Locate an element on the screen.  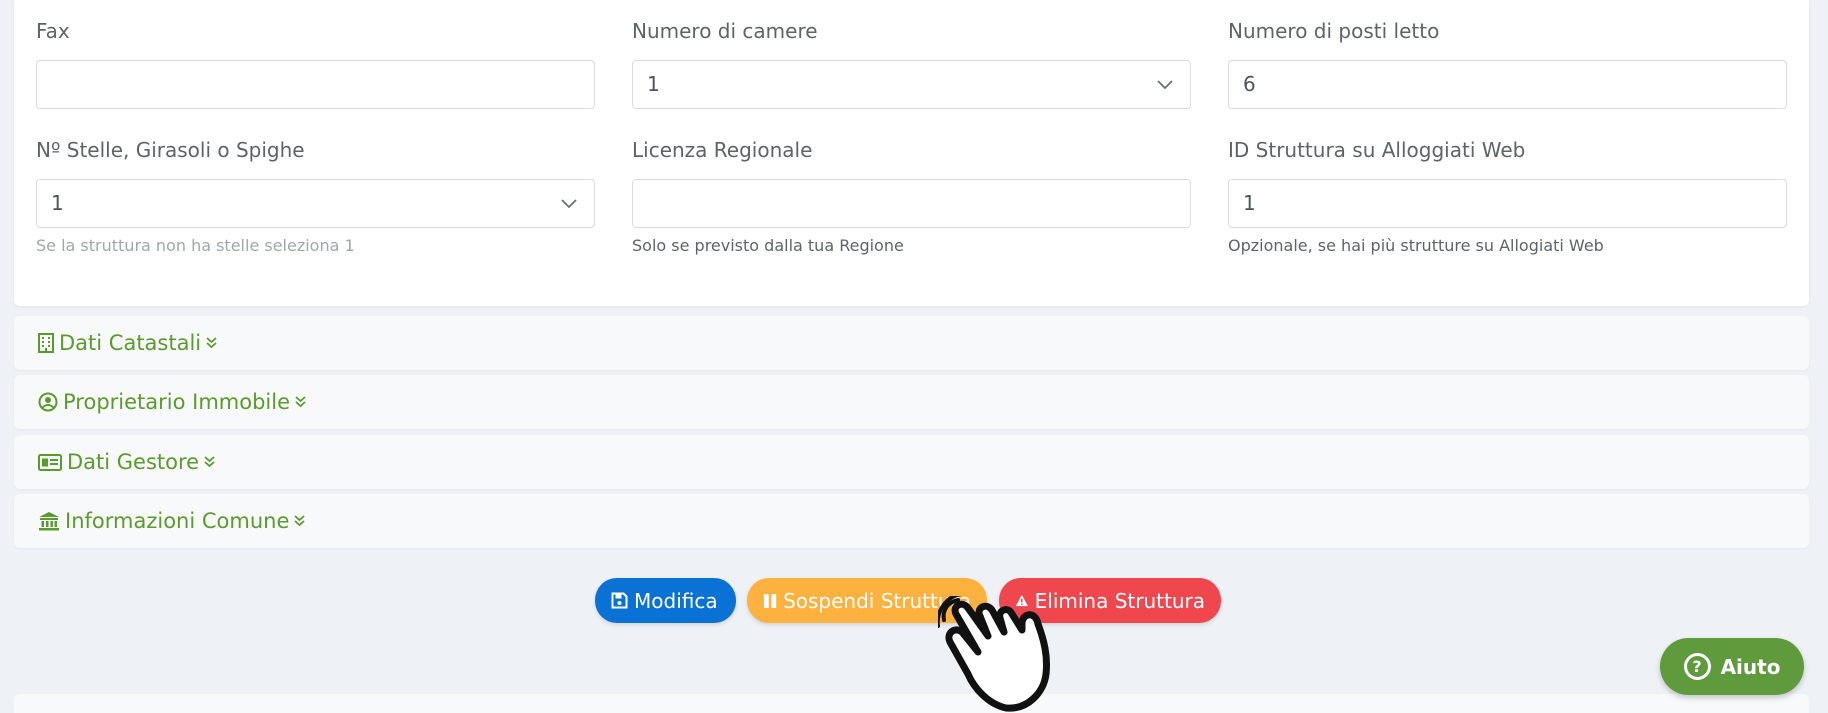
stars-select-value: 1 is located at coordinates (57, 203).